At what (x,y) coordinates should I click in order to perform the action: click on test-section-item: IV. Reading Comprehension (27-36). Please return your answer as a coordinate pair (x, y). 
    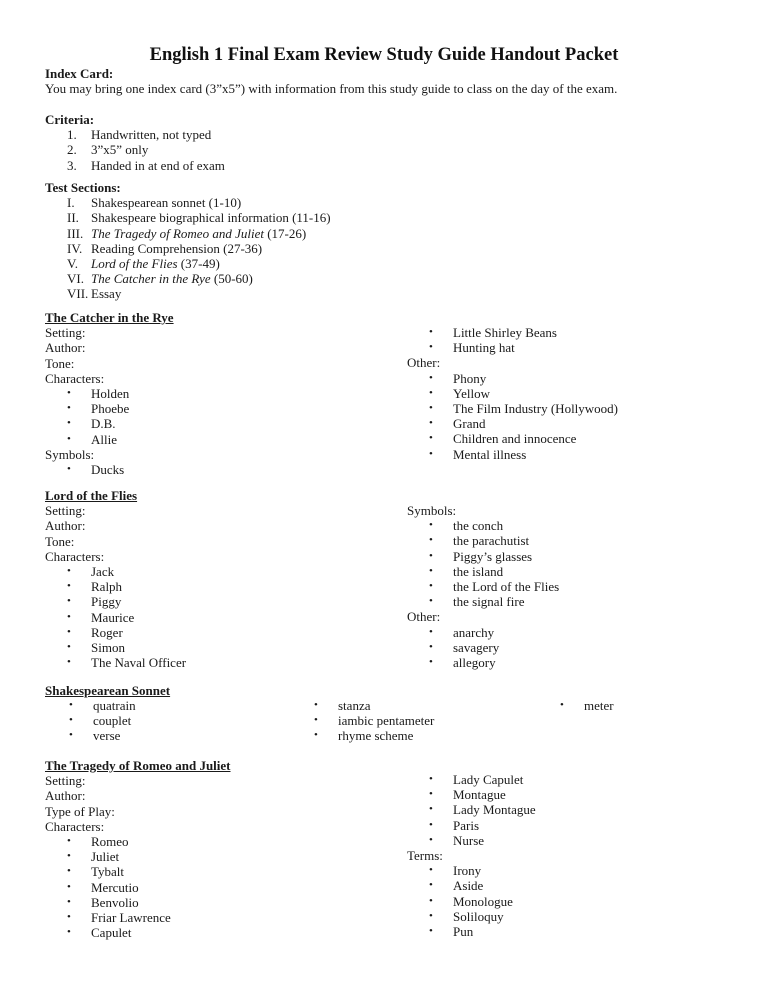
    Looking at the image, I should click on (165, 248).